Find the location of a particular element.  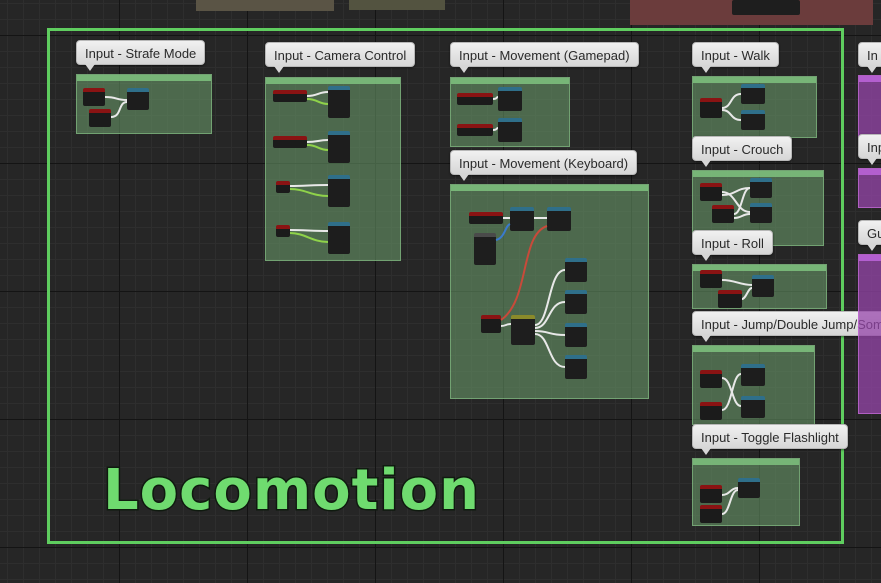

top-block-mid is located at coordinates (397, 5).